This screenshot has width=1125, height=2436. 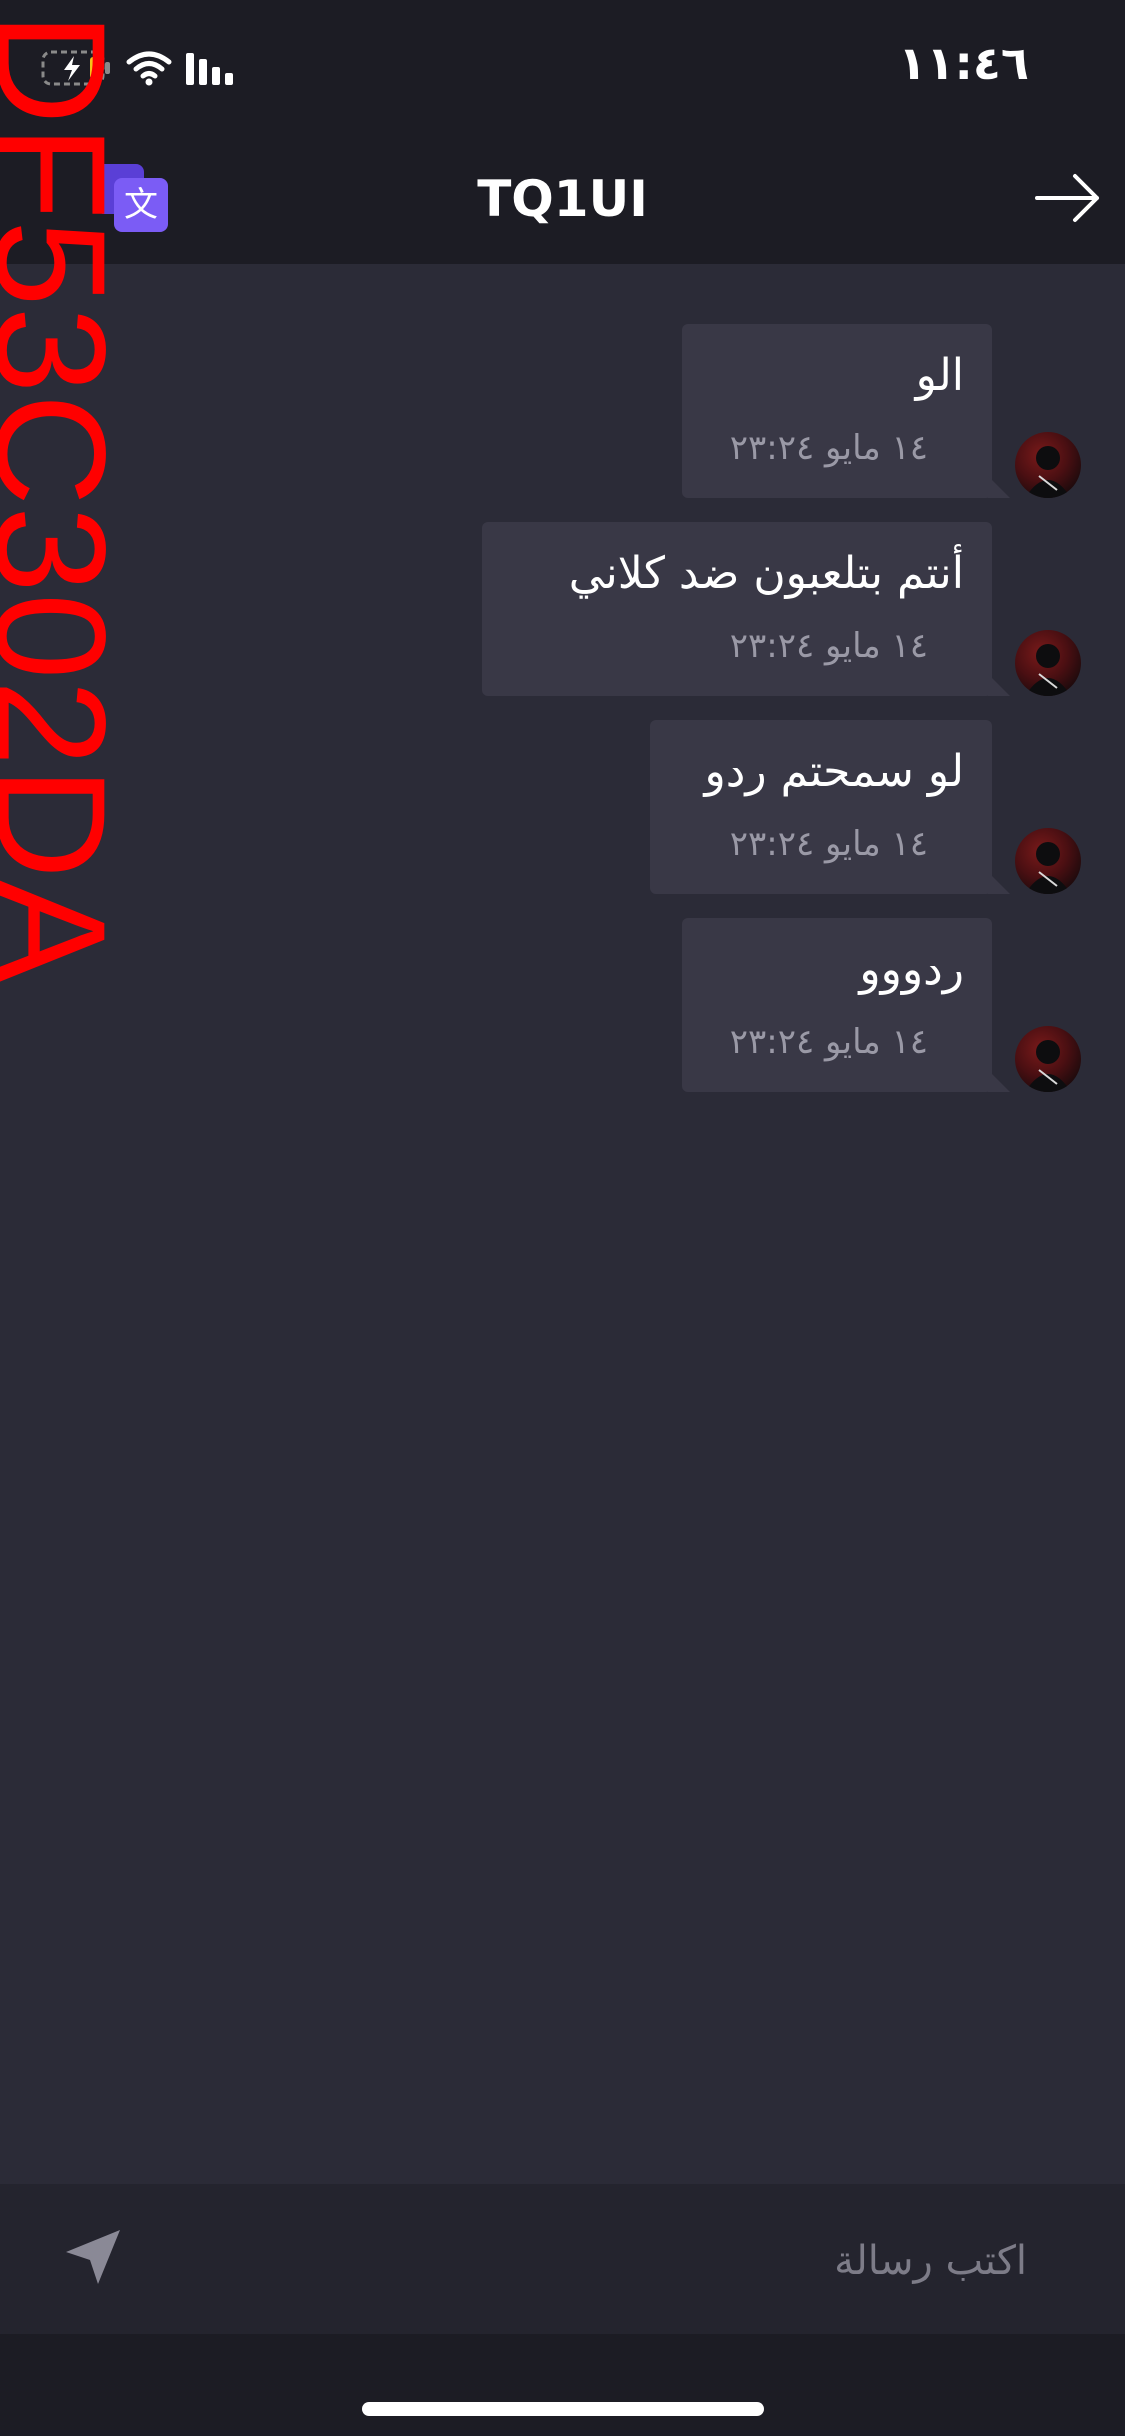 I want to click on message-item: أنتم بتلعبون ضد كلاني ١٤ مايو ٢٣:٢٤, so click(x=562, y=610).